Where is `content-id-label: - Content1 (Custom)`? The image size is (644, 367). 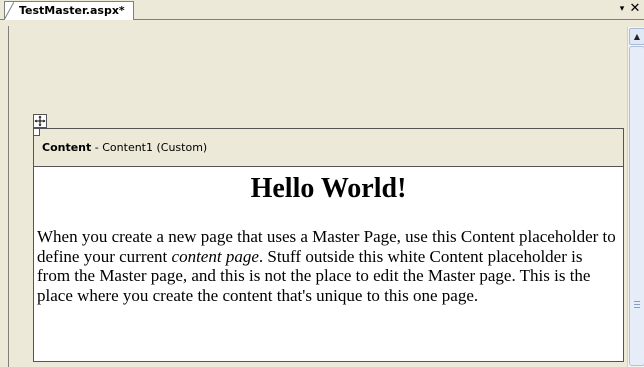
content-id-label: - Content1 (Custom) is located at coordinates (149, 147).